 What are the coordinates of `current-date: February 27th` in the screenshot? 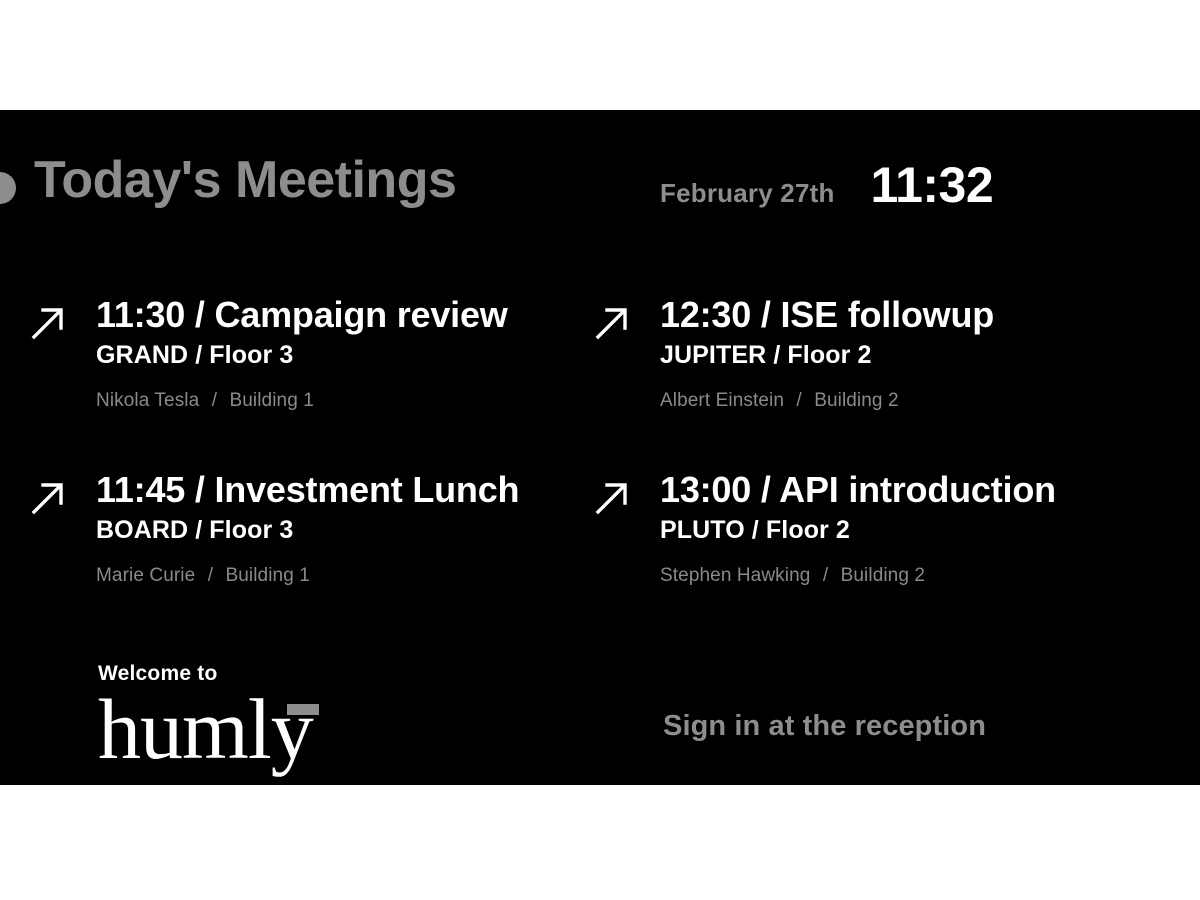 It's located at (747, 193).